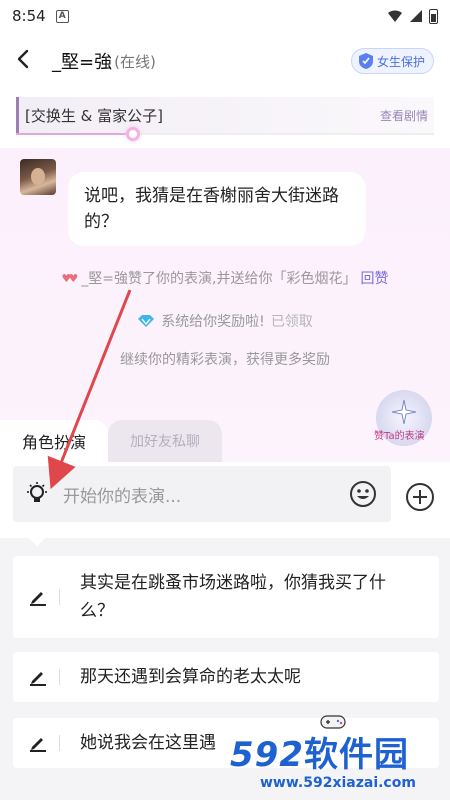 The width and height of the screenshot is (450, 800). I want to click on add-icon, so click(420, 497).